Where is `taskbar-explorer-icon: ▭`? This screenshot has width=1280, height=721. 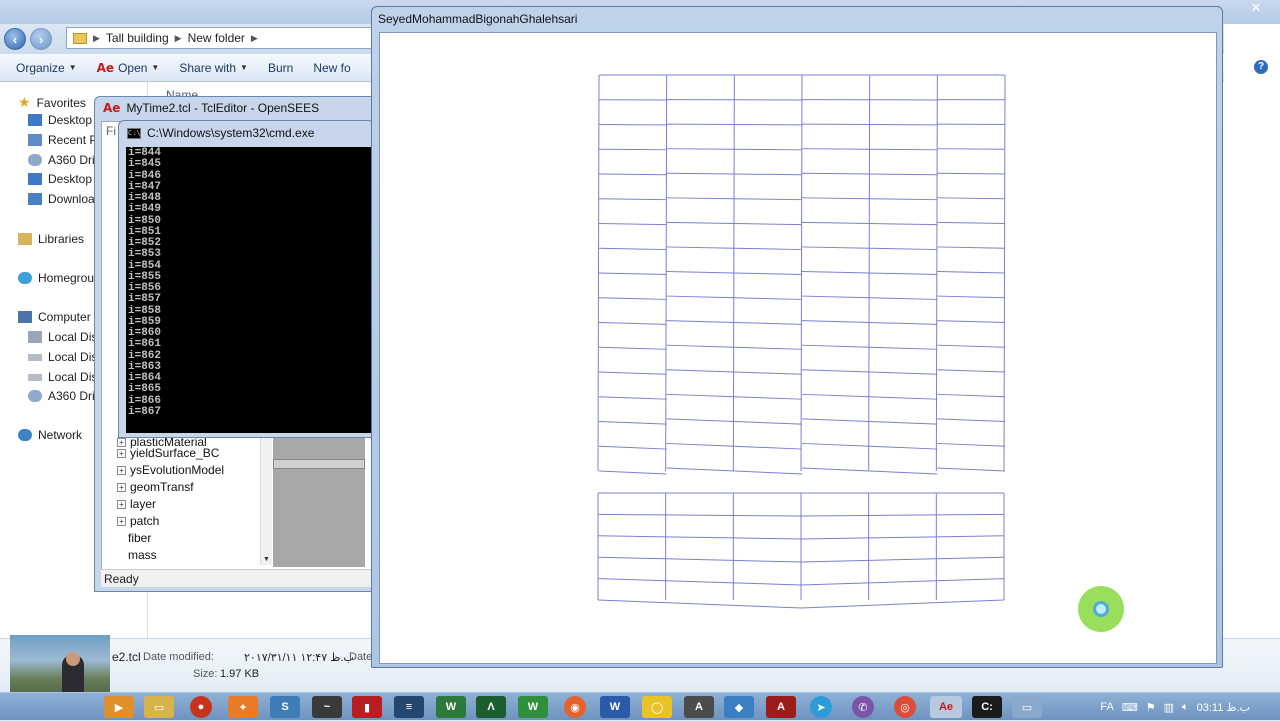
taskbar-explorer-icon: ▭ is located at coordinates (159, 707).